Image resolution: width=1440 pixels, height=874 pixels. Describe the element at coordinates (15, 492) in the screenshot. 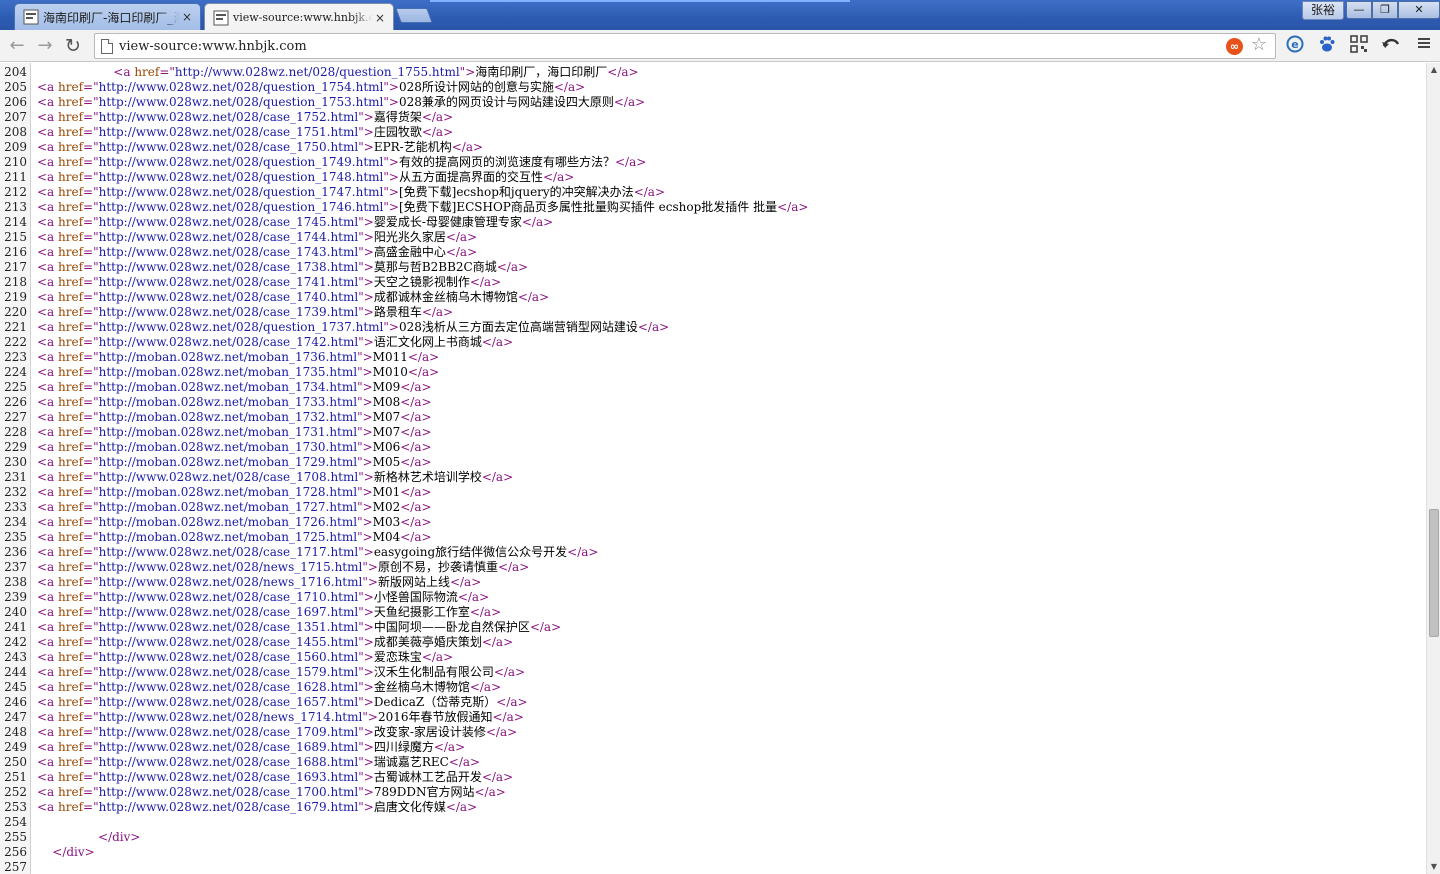

I see `line-number: 232` at that location.